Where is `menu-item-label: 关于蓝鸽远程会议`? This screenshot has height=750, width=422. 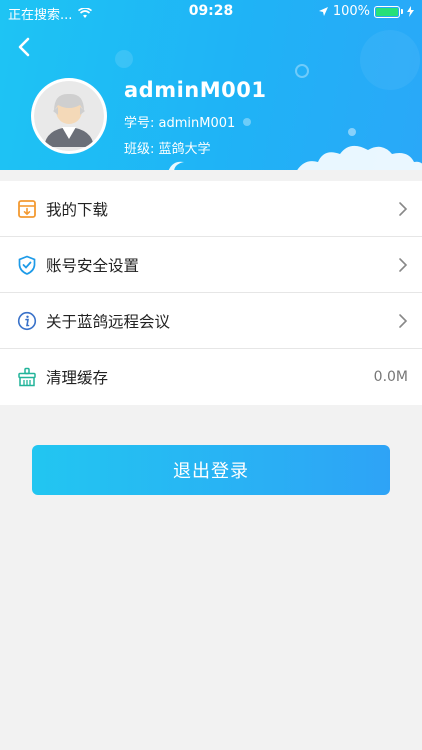
menu-item-label: 关于蓝鸽远程会议 is located at coordinates (108, 321).